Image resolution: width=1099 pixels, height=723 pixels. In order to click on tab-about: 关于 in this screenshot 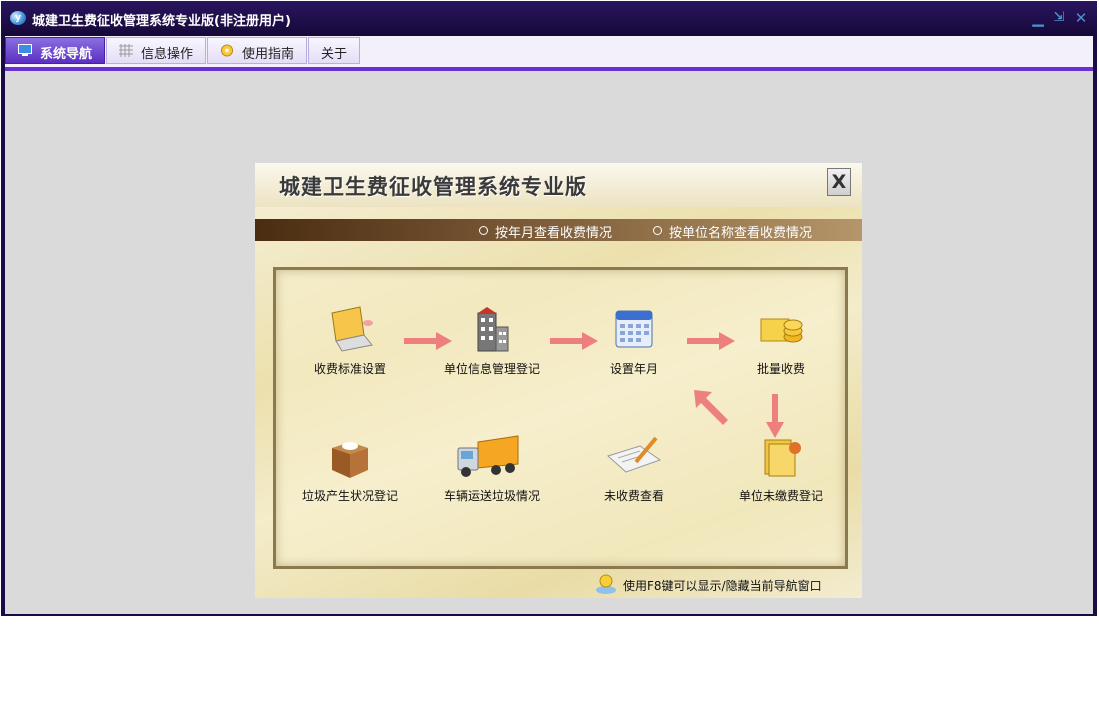, I will do `click(334, 50)`.